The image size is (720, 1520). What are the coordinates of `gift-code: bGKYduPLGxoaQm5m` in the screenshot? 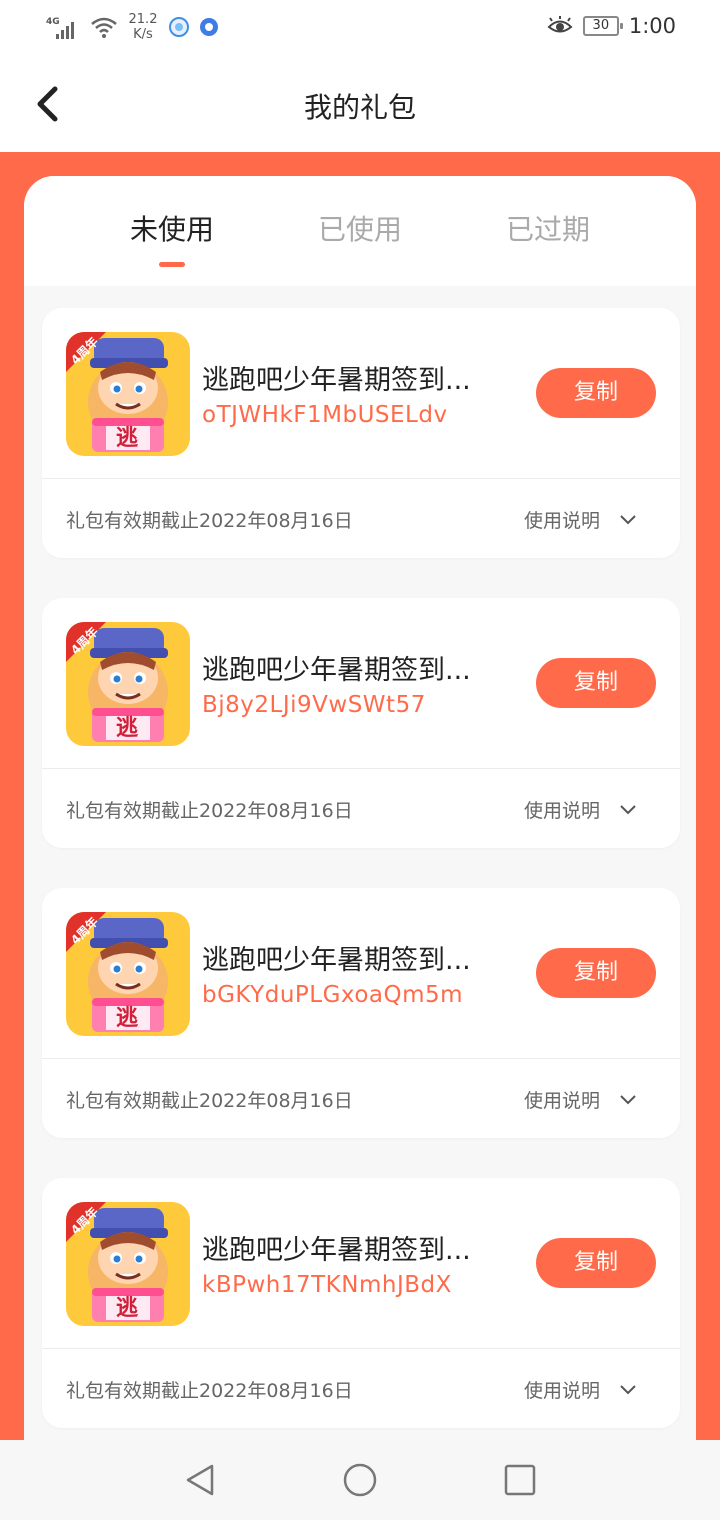 It's located at (333, 995).